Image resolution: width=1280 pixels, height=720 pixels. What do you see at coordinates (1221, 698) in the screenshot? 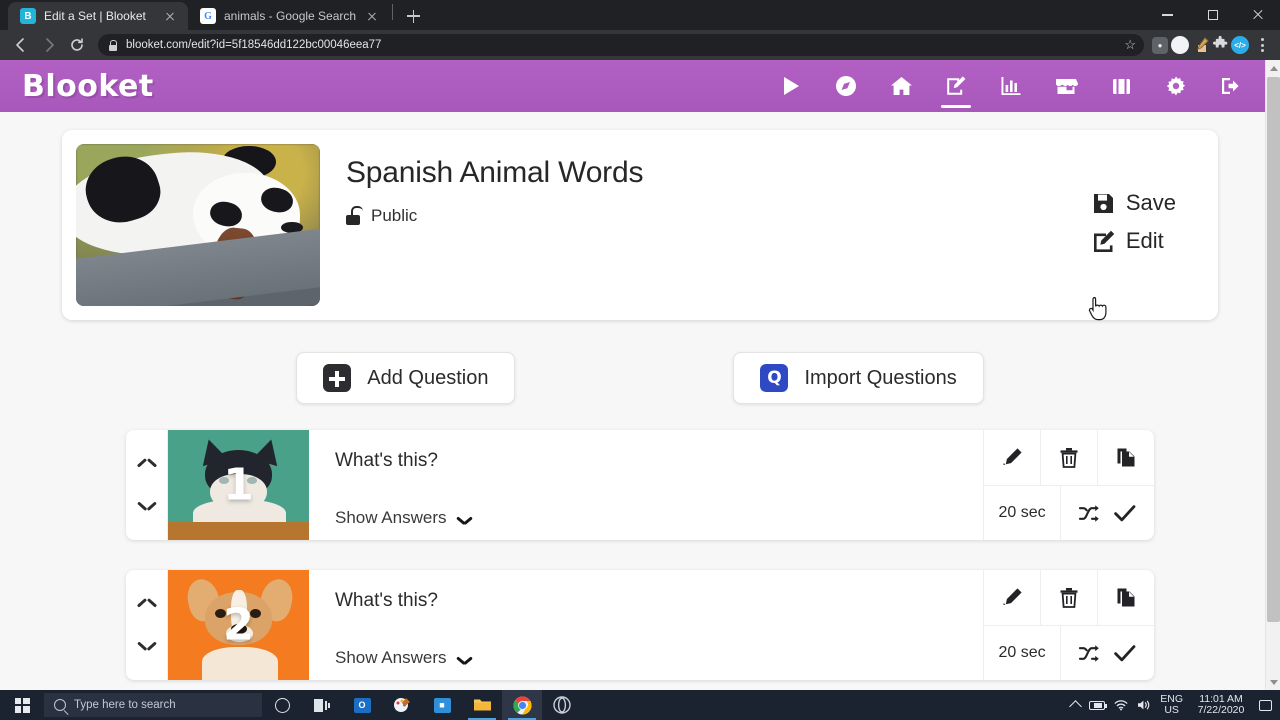
I see `clock-time: 11:01 AM` at bounding box center [1221, 698].